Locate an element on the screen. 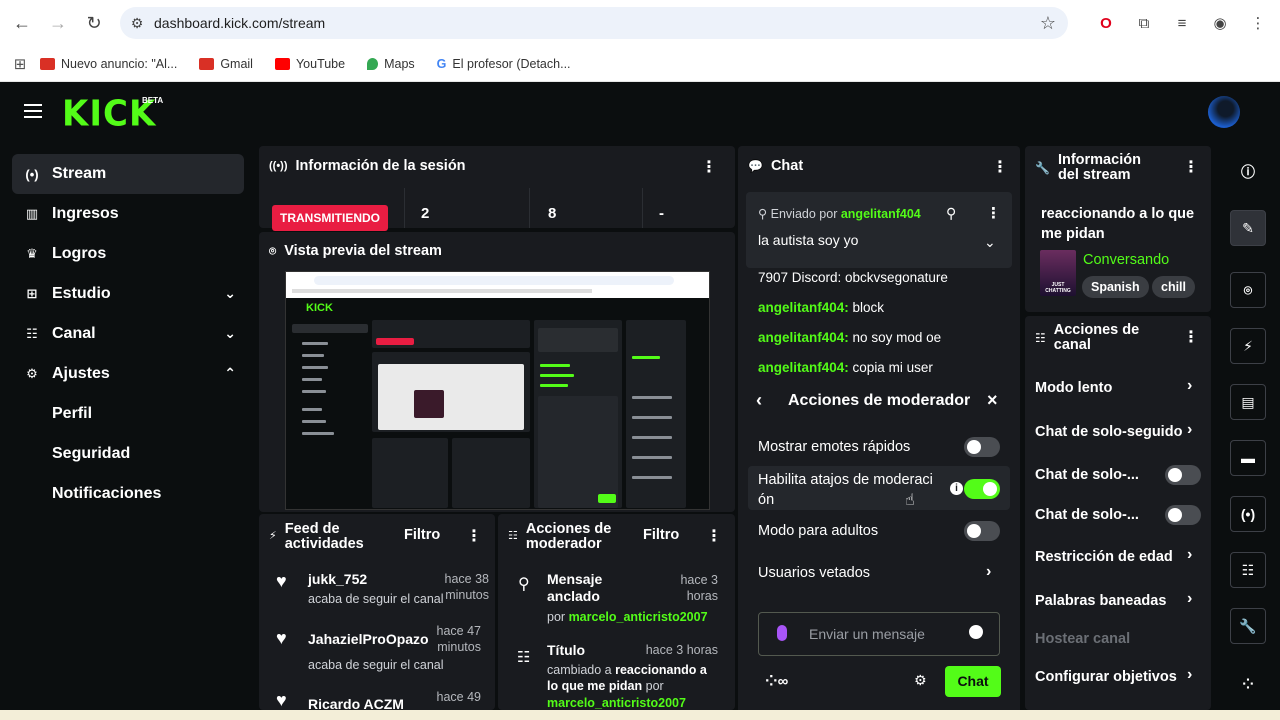 The width and height of the screenshot is (1280, 720). kick-dots-icon: ⁘ is located at coordinates (1248, 684).